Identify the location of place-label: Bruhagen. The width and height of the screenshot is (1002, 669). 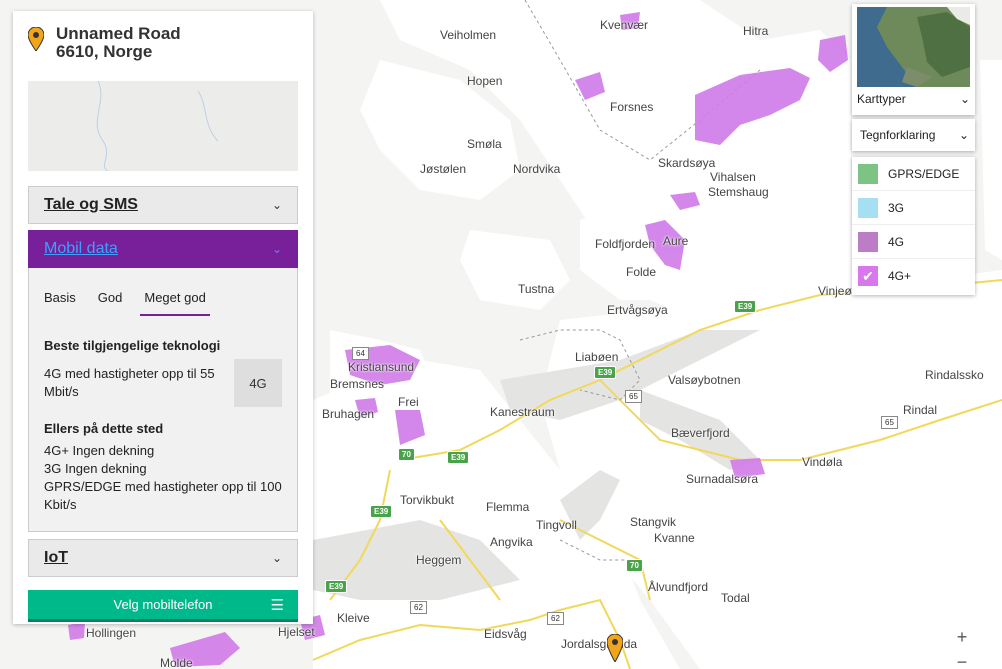
(348, 414).